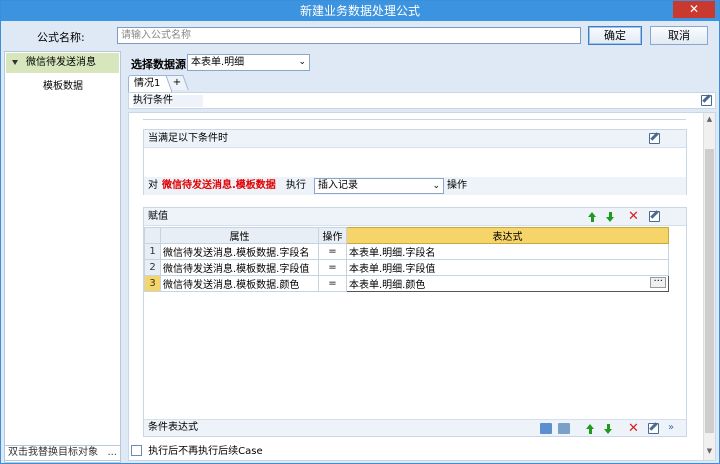 The image size is (720, 464). I want to click on tree-item-label: 模板数据, so click(63, 86).